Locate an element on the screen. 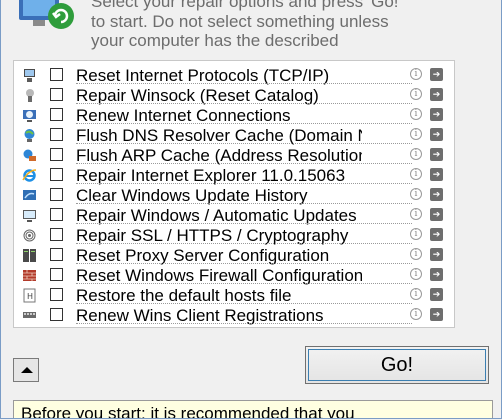 The height and width of the screenshot is (420, 502). repair-item-label: Clear Windows Update History is located at coordinates (192, 195).